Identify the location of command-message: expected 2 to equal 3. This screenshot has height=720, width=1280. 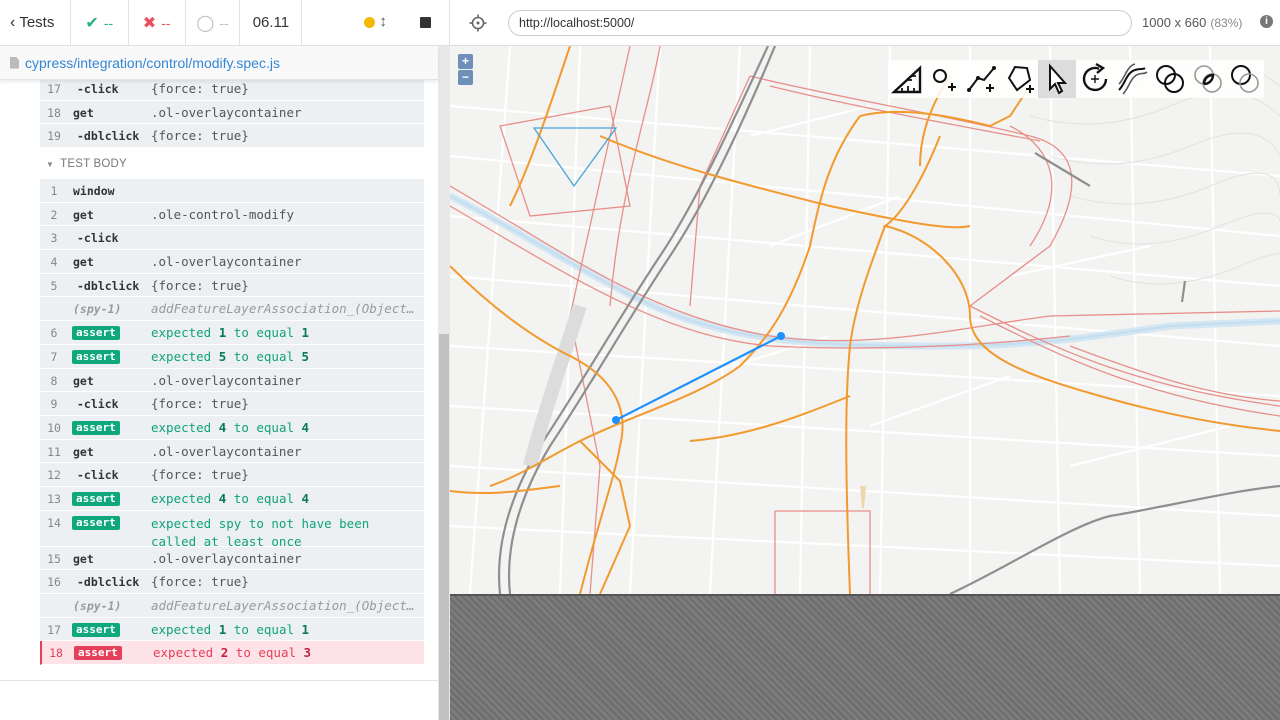
(232, 653).